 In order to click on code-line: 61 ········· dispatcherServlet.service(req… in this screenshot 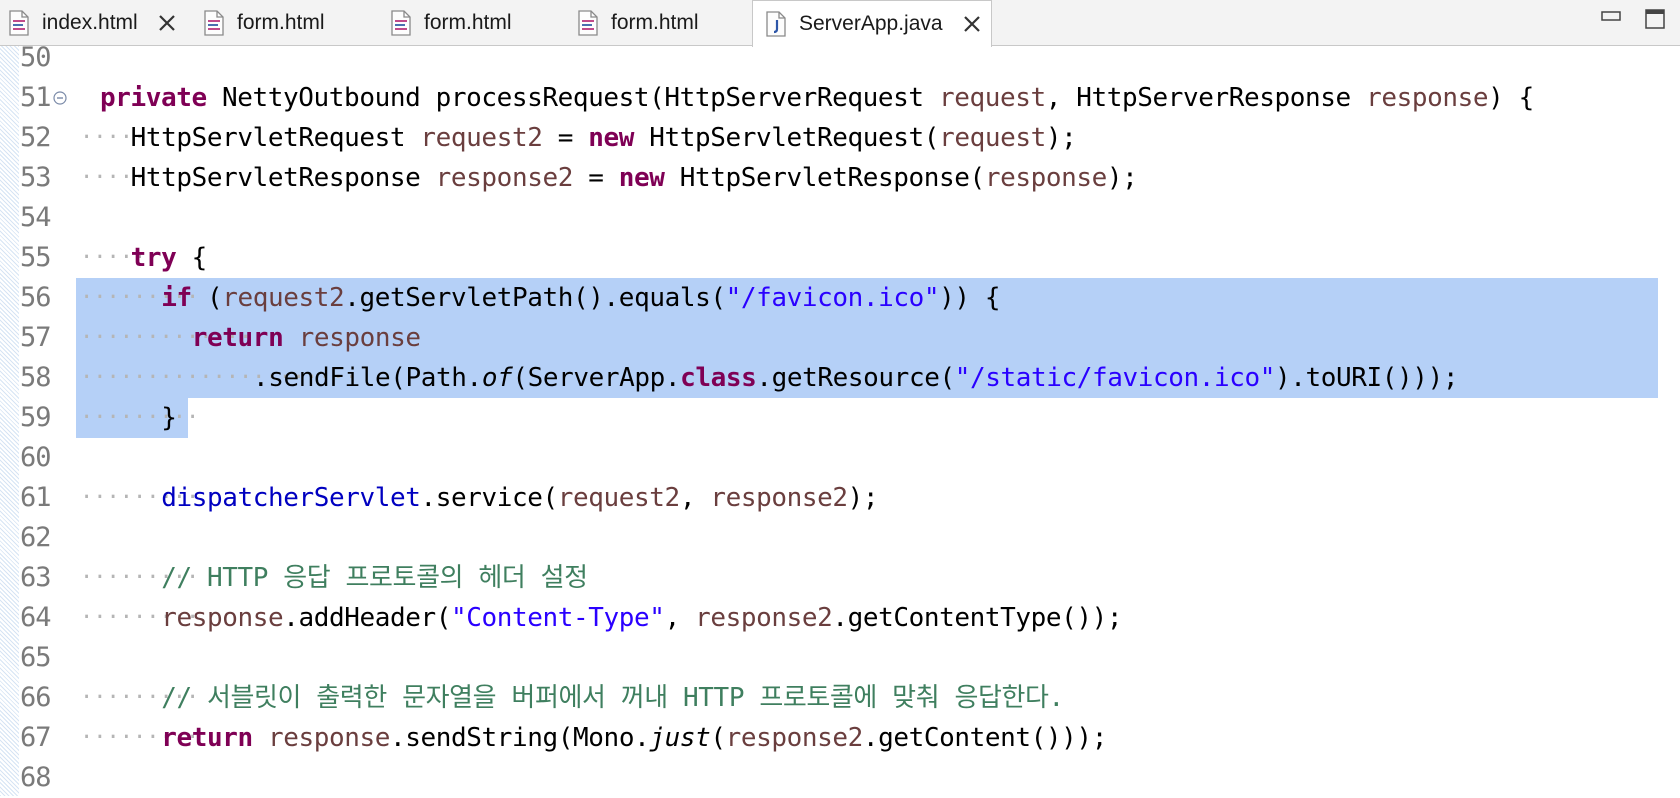, I will do `click(840, 498)`.